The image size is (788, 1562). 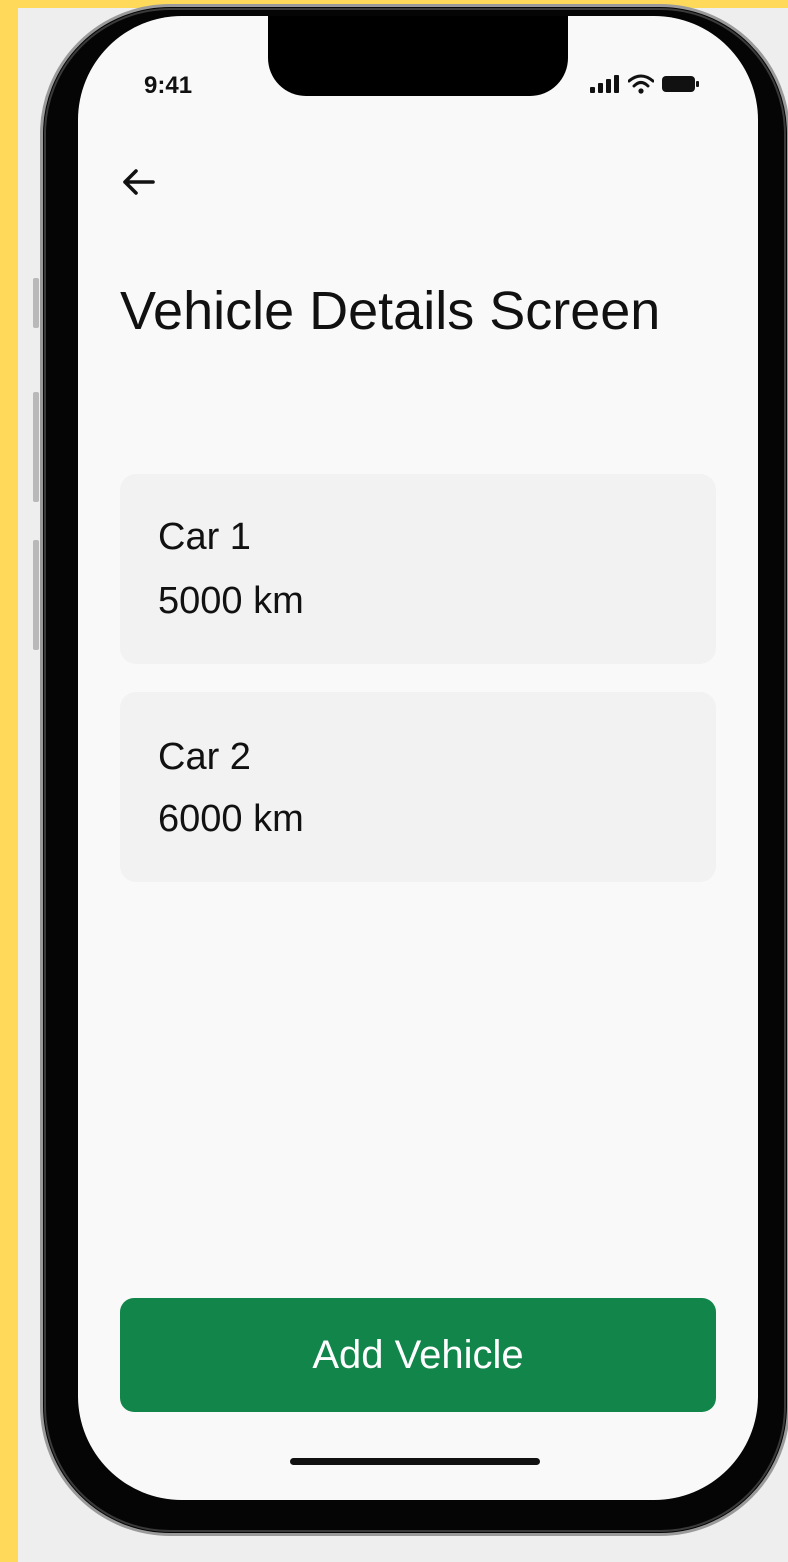 I want to click on arrow-left-icon, so click(x=138, y=184).